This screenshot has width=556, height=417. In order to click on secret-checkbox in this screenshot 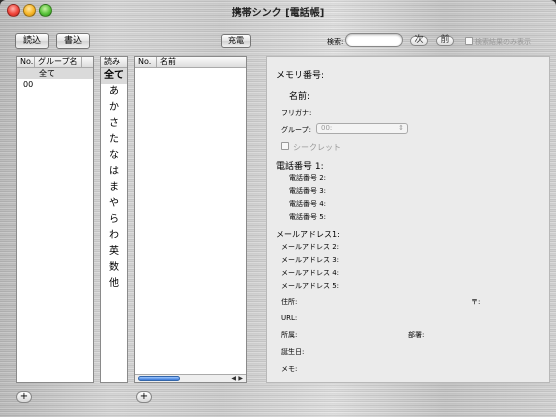, I will do `click(285, 146)`.